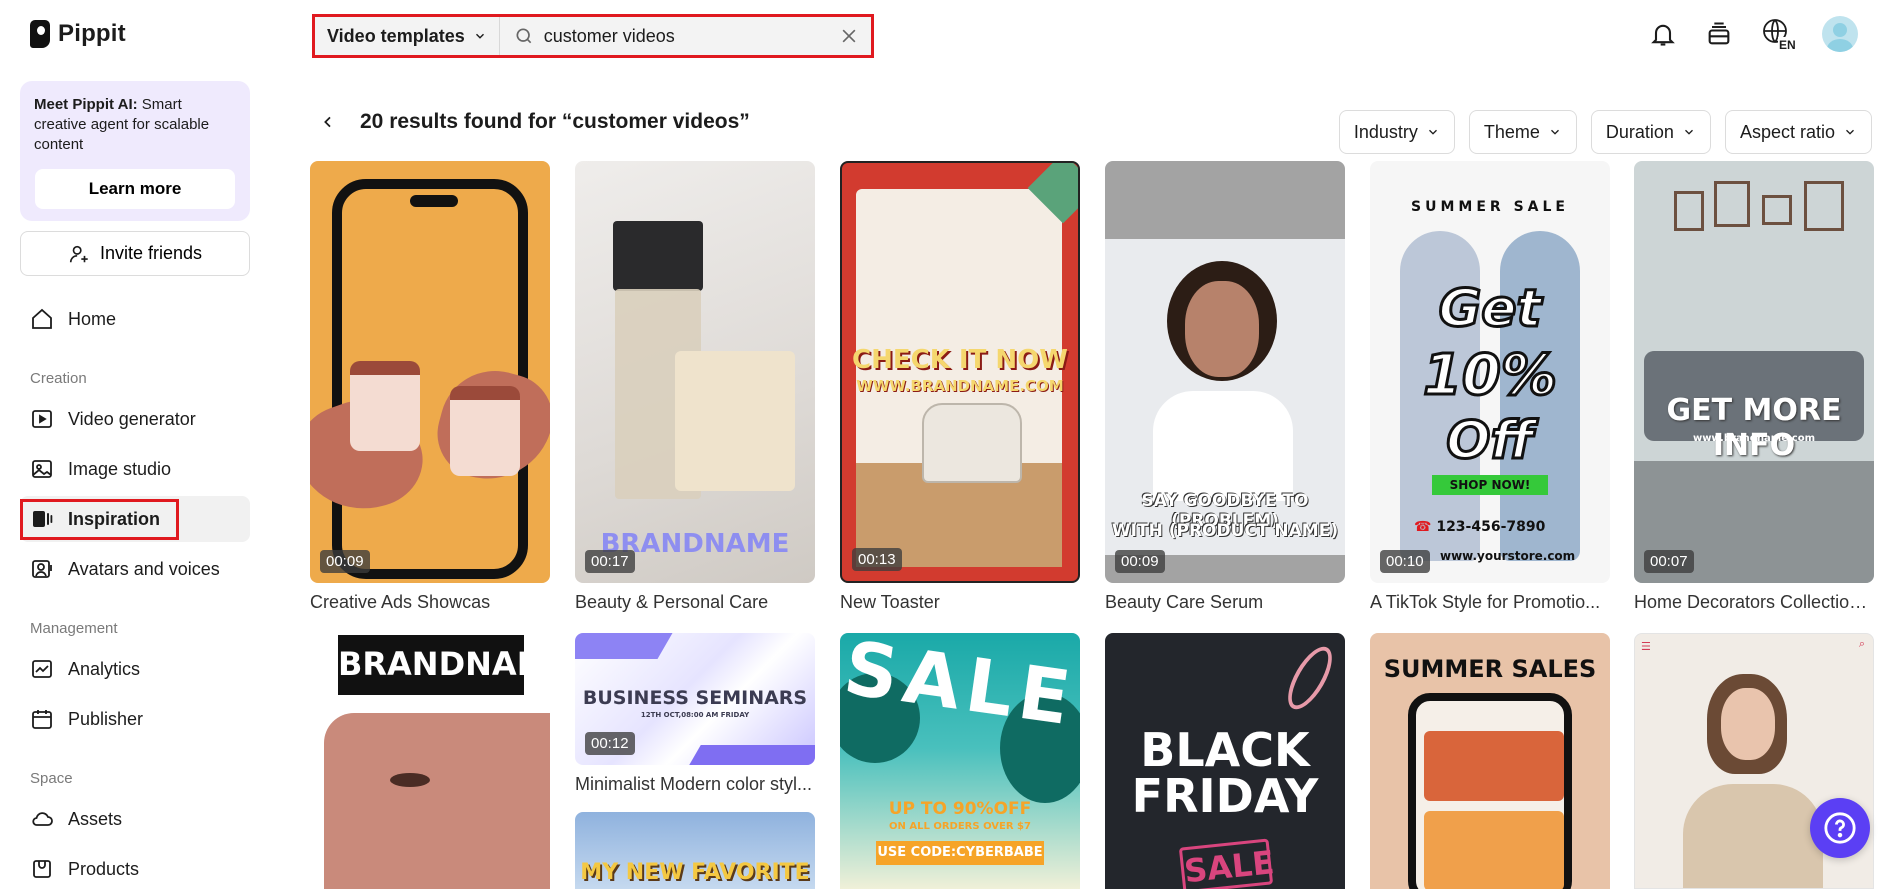  Describe the element at coordinates (695, 372) in the screenshot. I see `template-thumbnail: BRANDNAME 00:17` at that location.